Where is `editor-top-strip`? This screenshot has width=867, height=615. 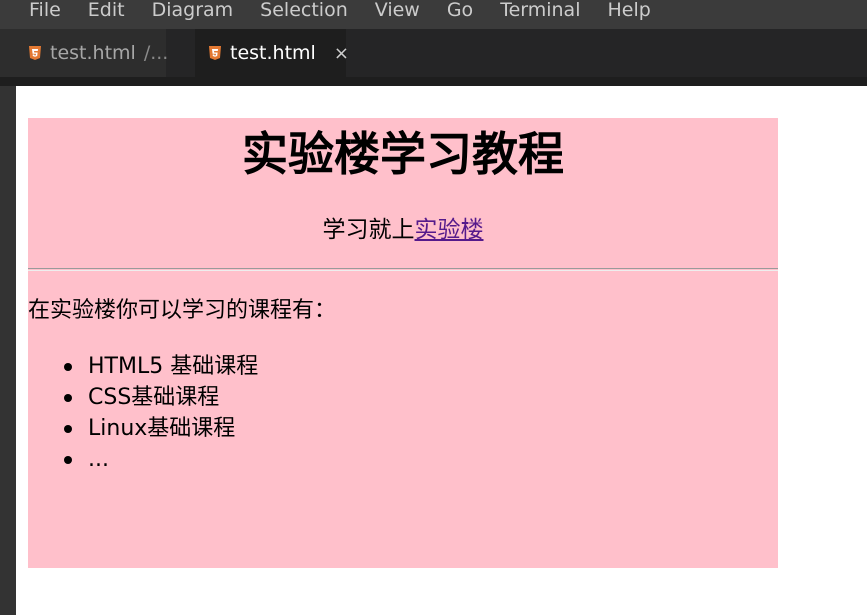
editor-top-strip is located at coordinates (433, 81).